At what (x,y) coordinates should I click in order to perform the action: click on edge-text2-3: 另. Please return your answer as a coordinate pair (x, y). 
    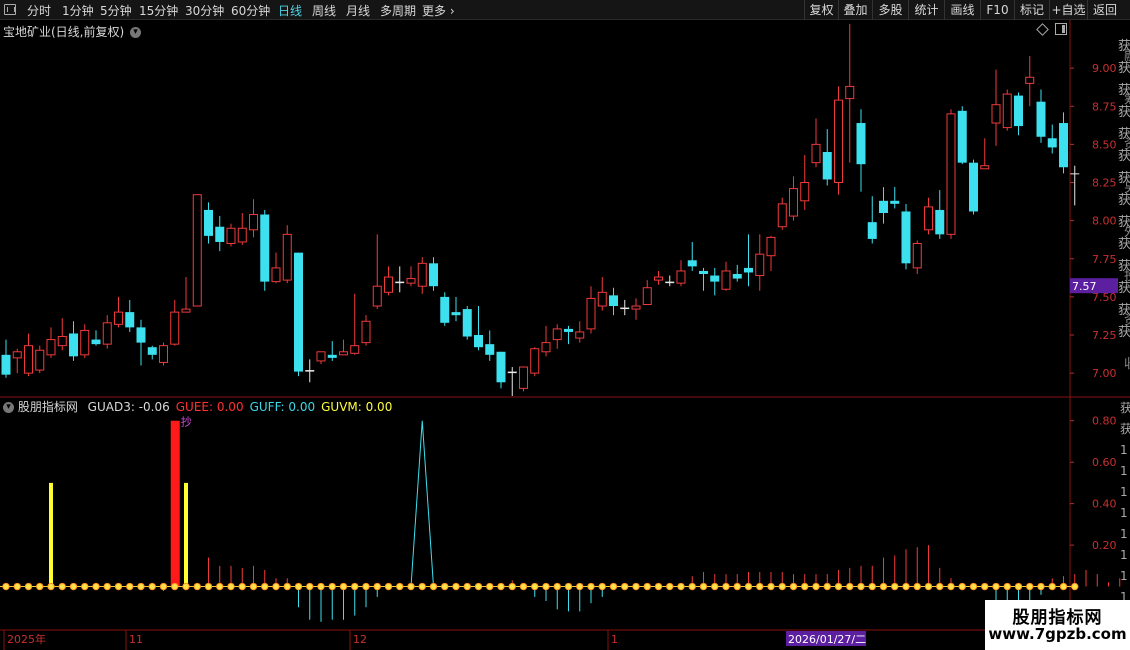
    Looking at the image, I should click on (1127, 188).